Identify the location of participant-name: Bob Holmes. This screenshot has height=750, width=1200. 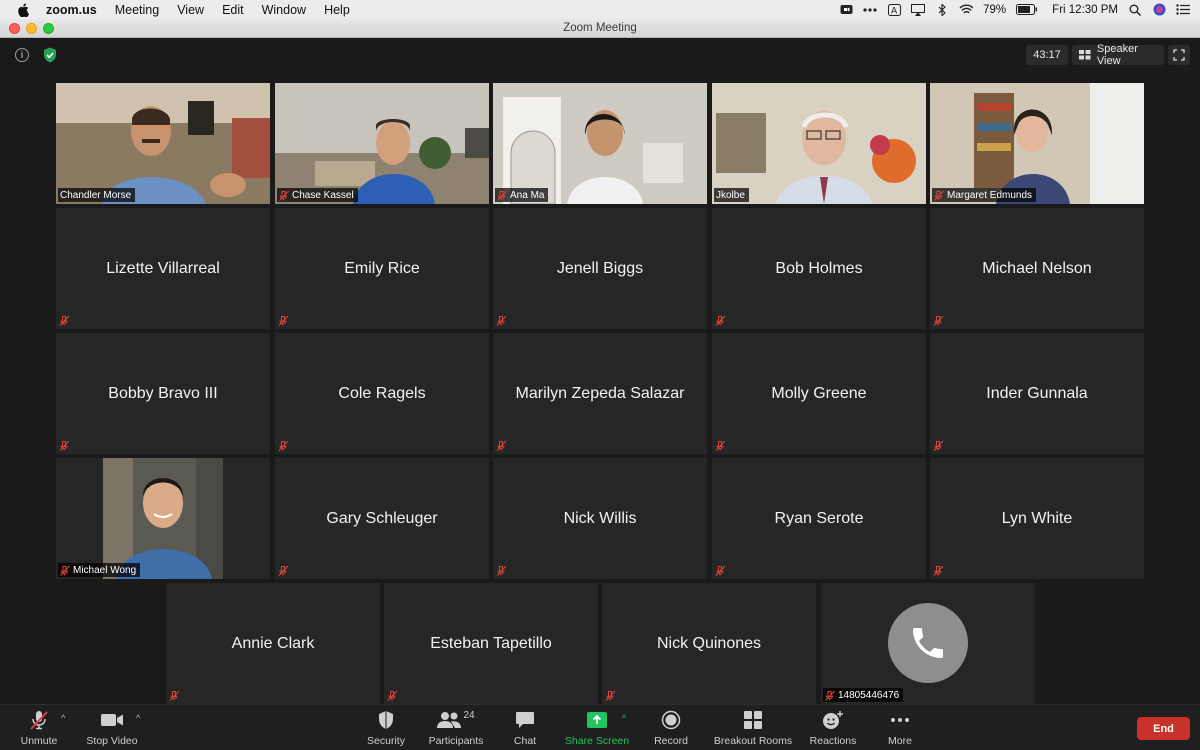
(819, 268).